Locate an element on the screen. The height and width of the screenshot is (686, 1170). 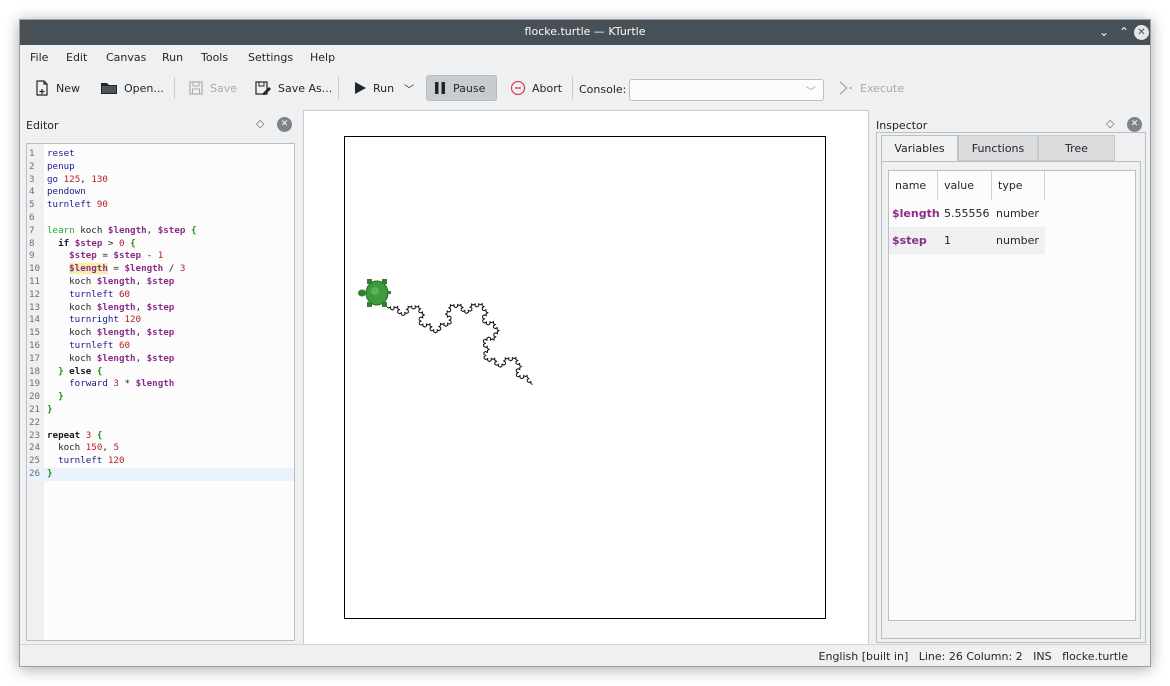
code-line-current: 26} is located at coordinates (160, 474).